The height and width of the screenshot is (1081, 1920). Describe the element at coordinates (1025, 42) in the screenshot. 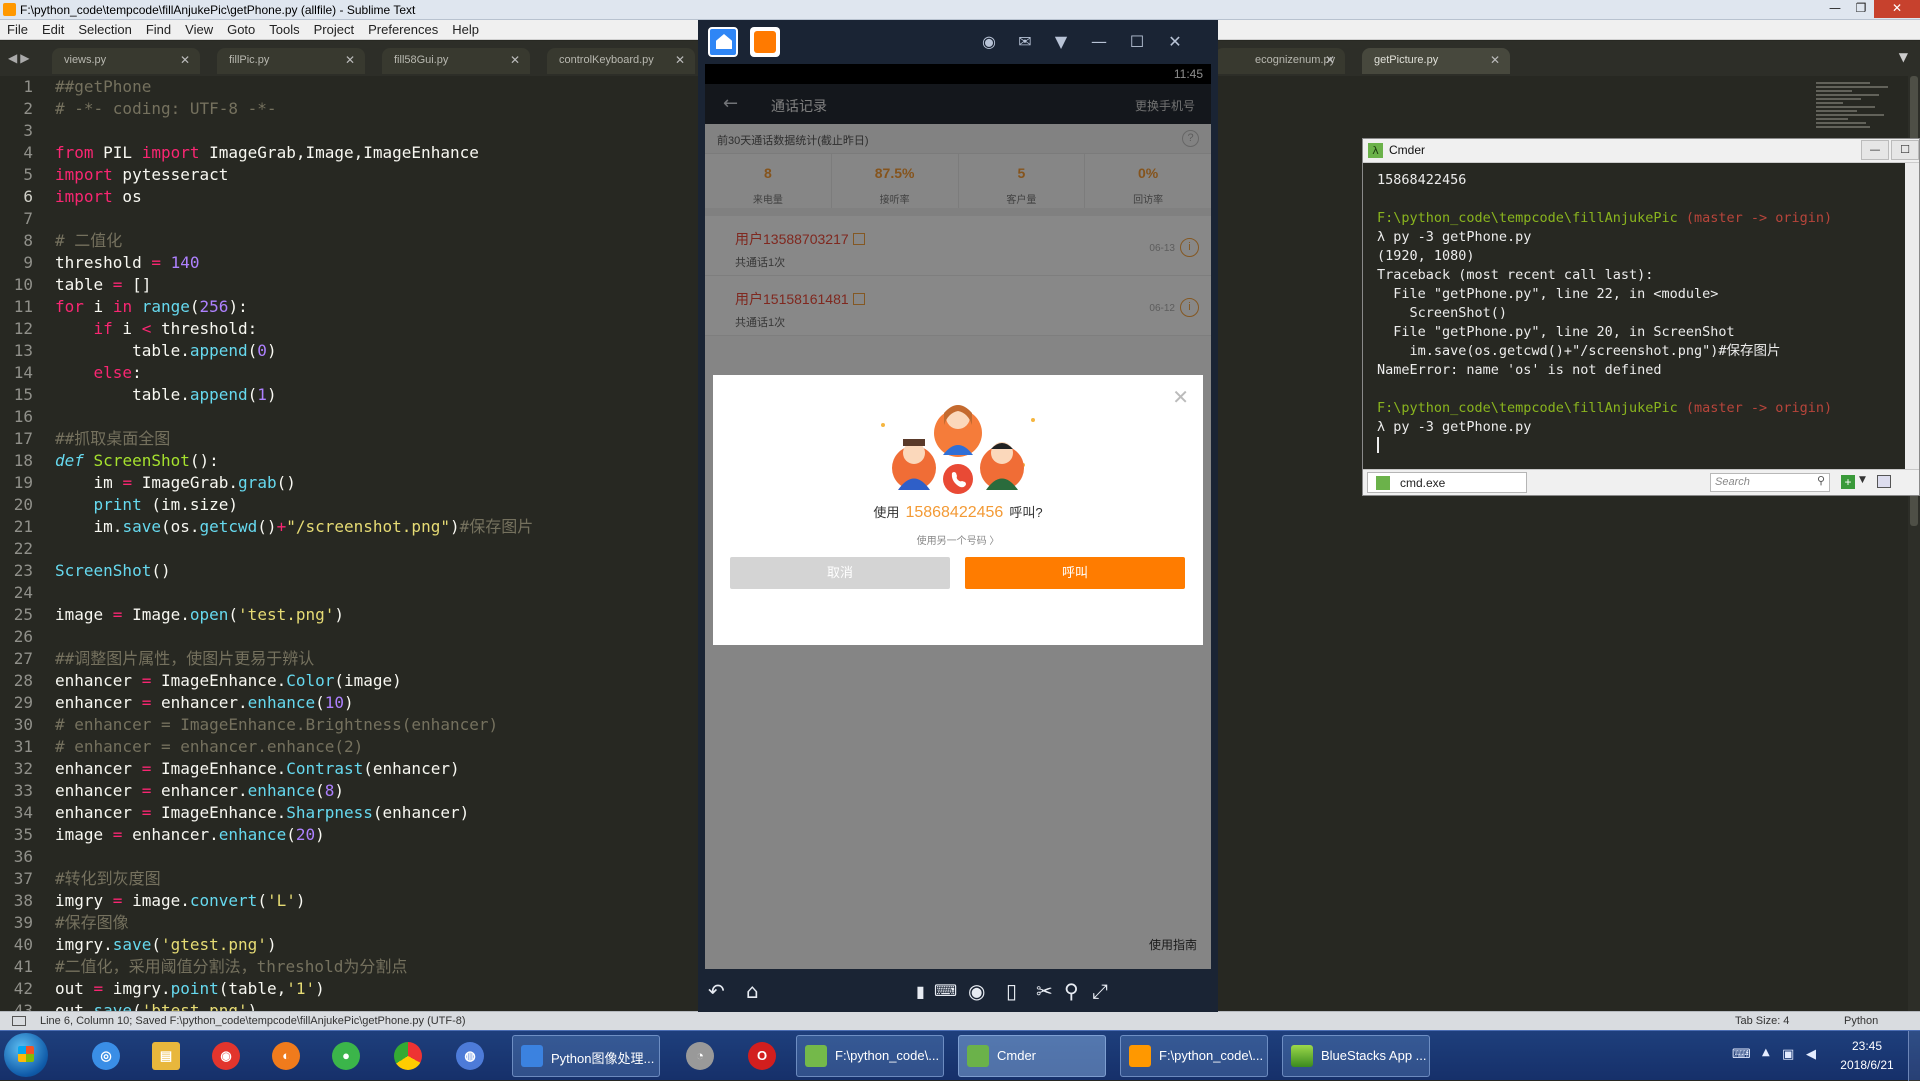

I see `gift-icon: ✉` at that location.